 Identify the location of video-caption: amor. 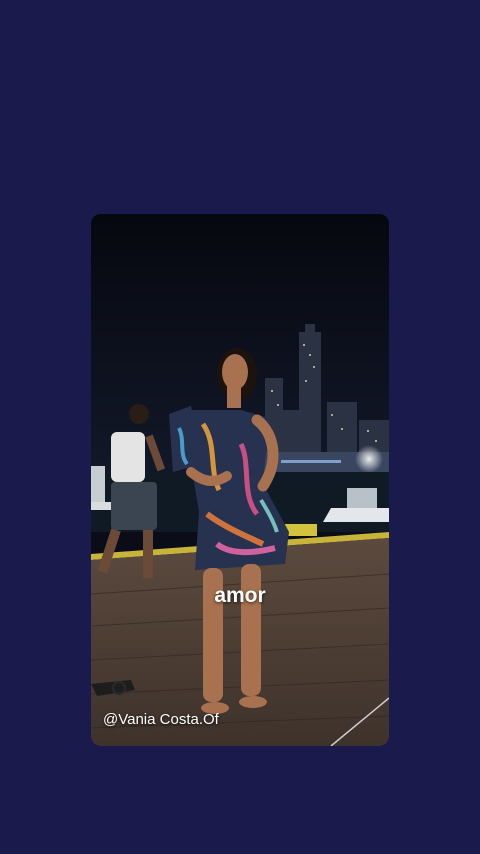
(240, 595).